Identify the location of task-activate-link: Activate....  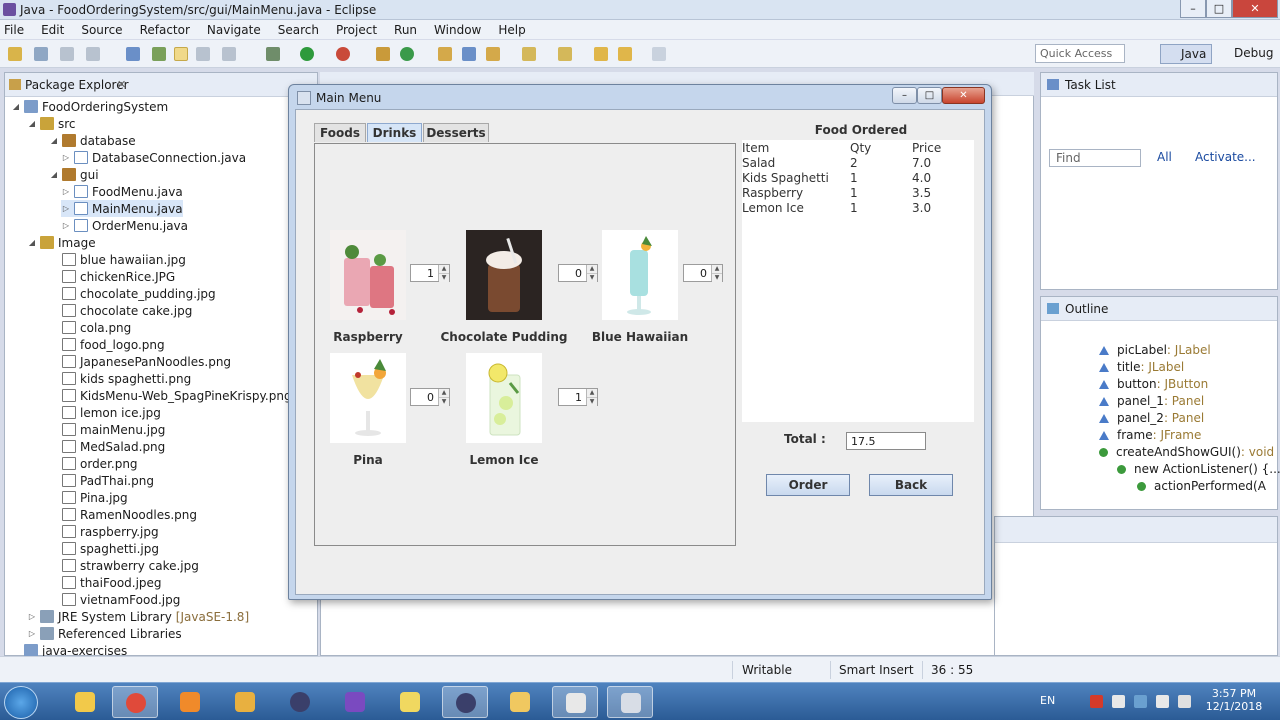
(1225, 157).